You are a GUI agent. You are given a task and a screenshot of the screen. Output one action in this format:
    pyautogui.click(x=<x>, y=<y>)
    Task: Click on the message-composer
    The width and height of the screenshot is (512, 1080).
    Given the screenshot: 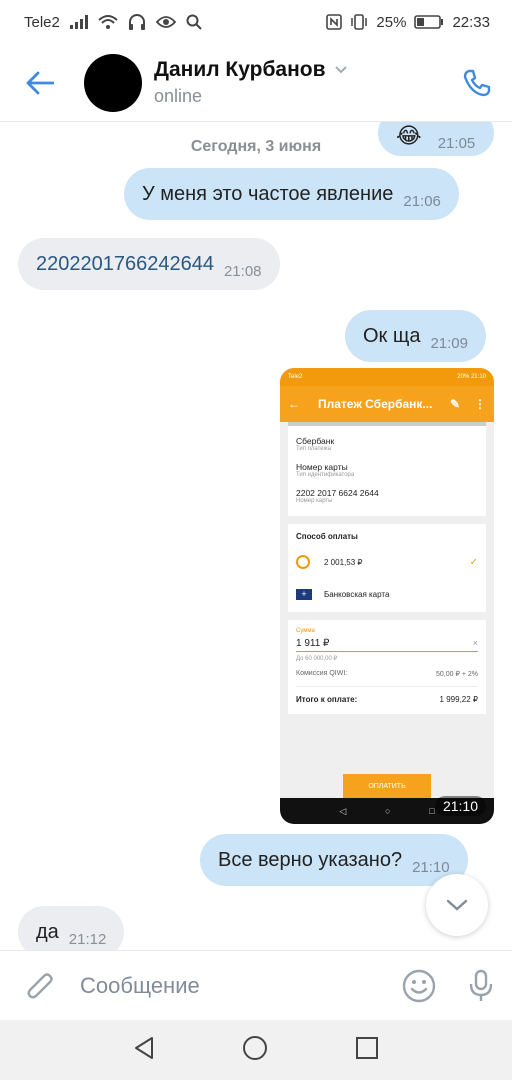 What is the action you would take?
    pyautogui.click(x=256, y=985)
    